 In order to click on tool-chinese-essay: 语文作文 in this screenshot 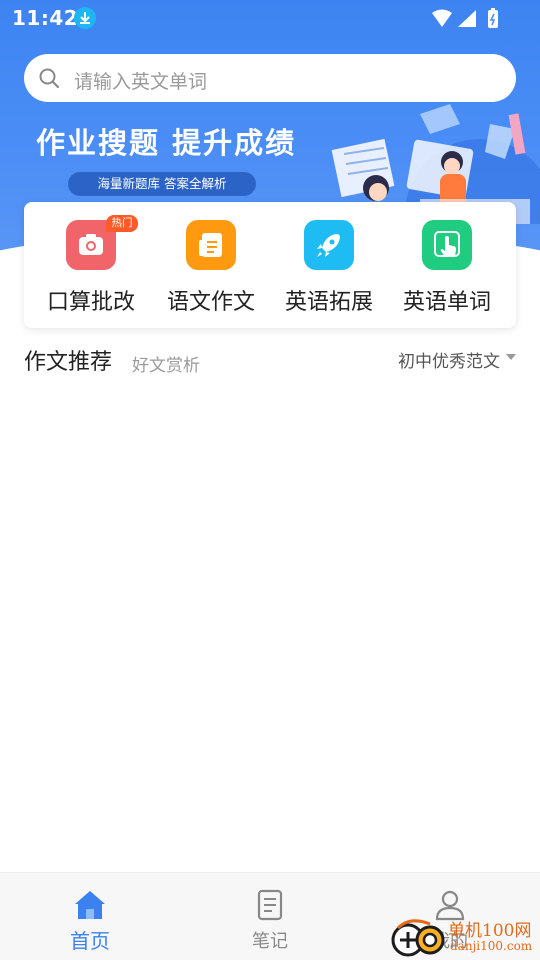, I will do `click(211, 270)`.